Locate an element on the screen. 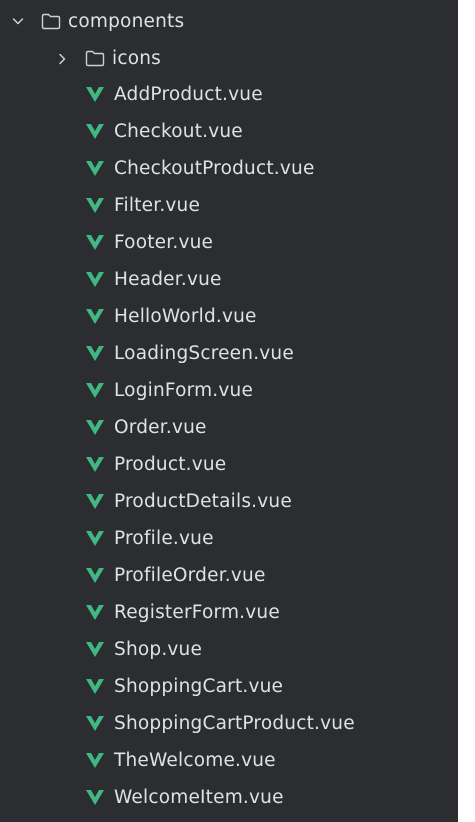  tree-file-item: TheWelcome.vue is located at coordinates (229, 760).